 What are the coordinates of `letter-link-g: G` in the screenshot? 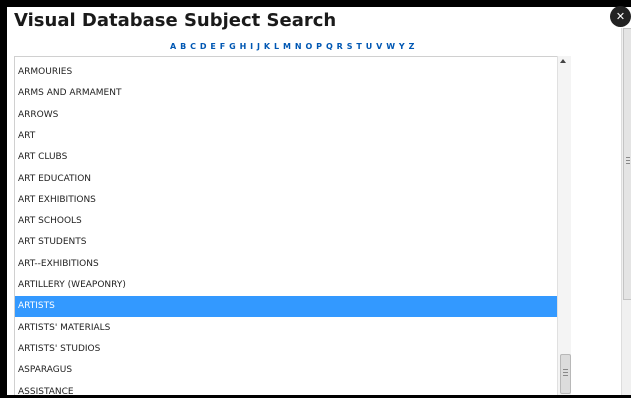 It's located at (232, 47).